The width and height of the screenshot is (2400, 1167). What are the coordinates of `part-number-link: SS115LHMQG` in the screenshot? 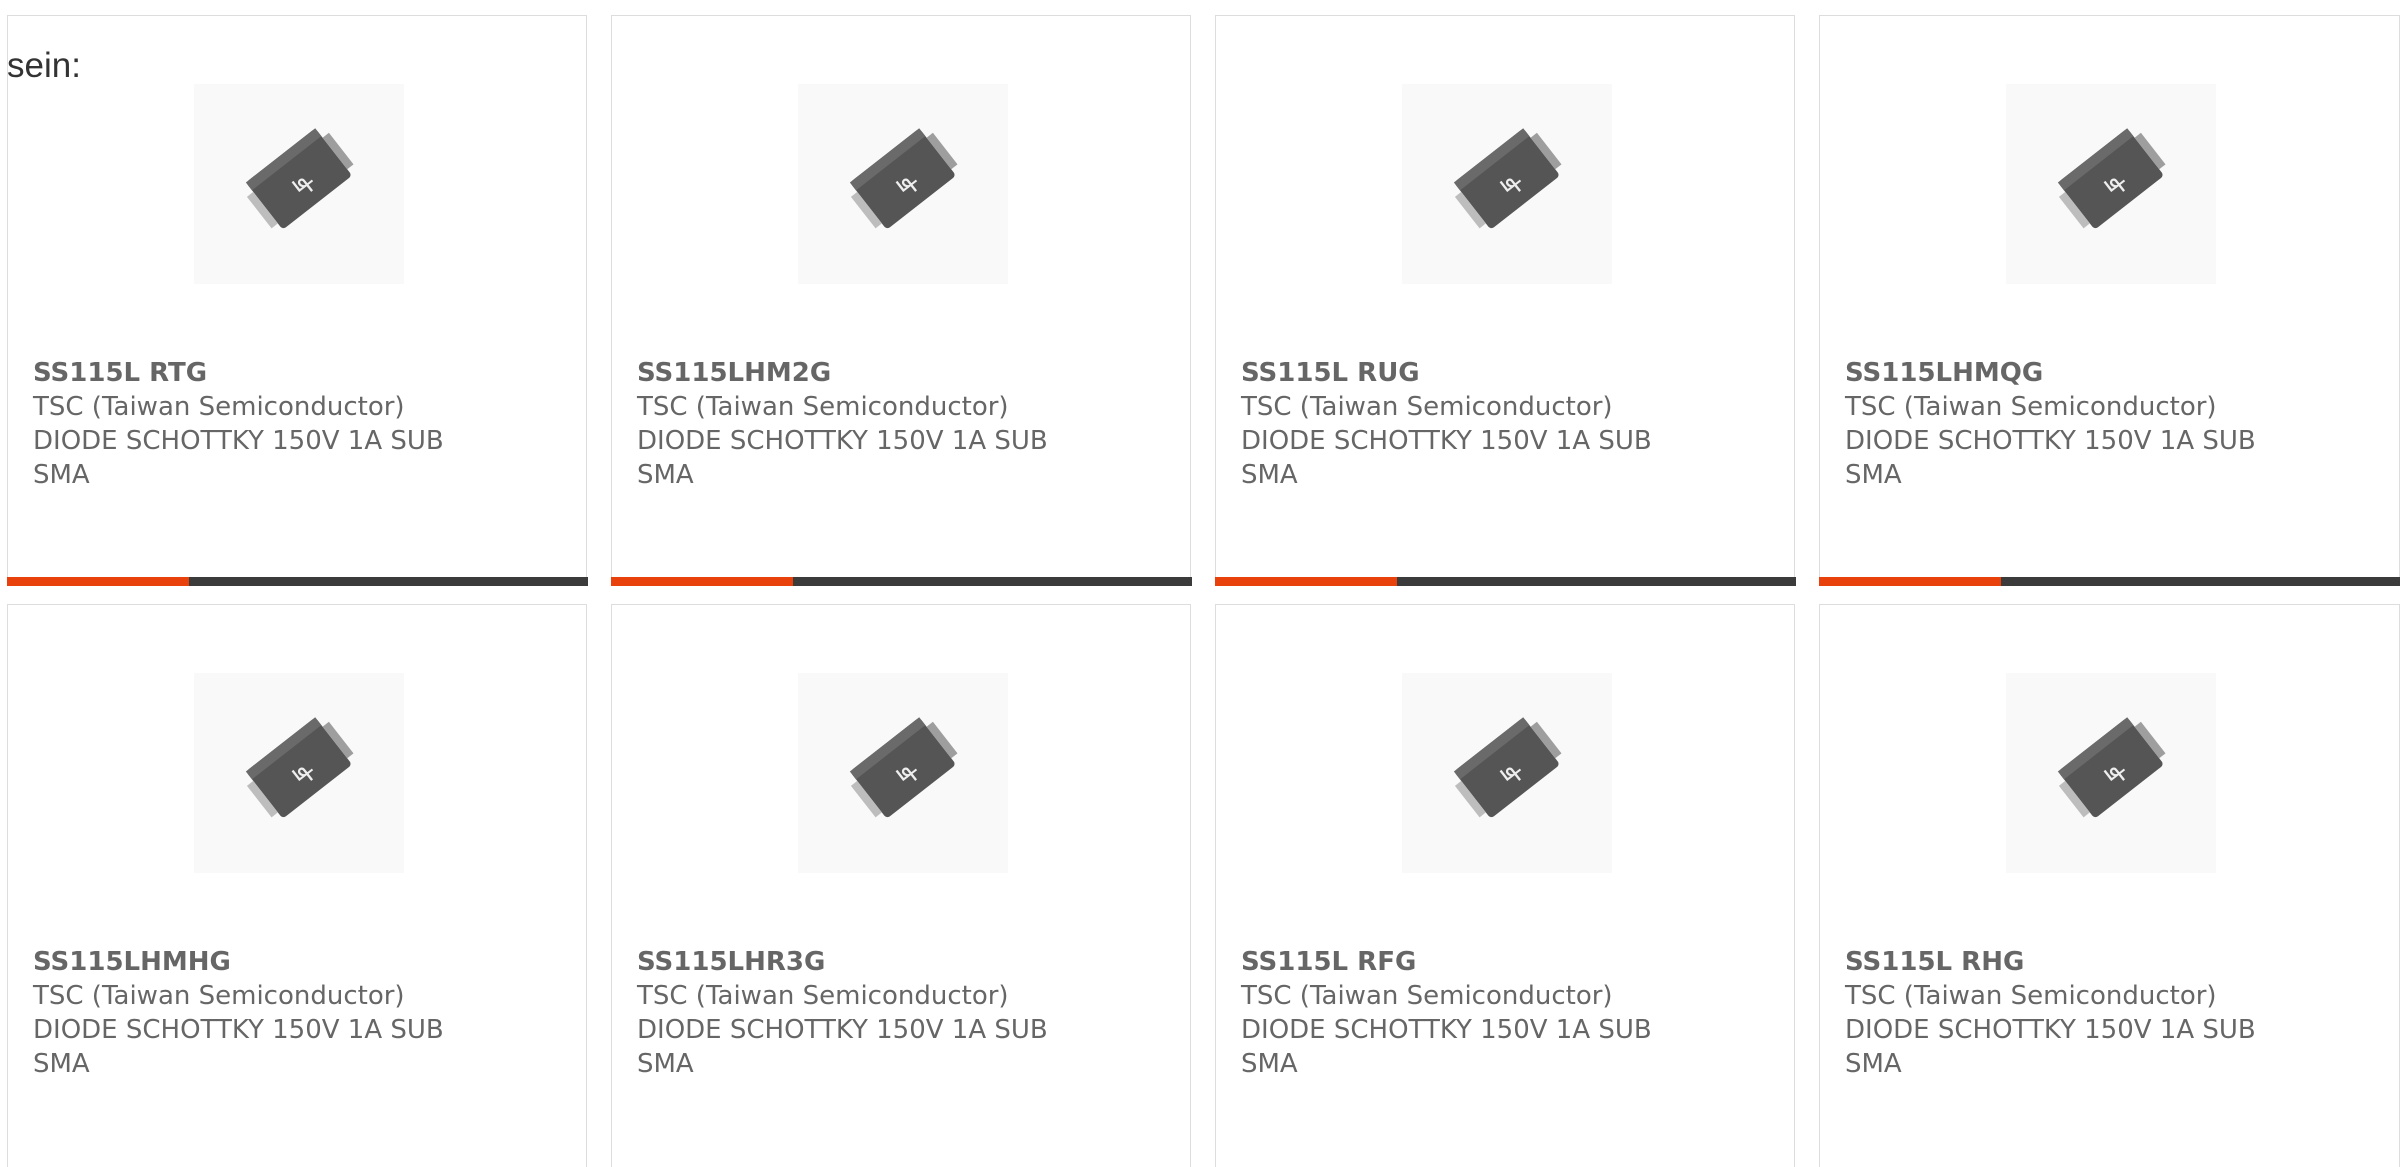 It's located at (2075, 373).